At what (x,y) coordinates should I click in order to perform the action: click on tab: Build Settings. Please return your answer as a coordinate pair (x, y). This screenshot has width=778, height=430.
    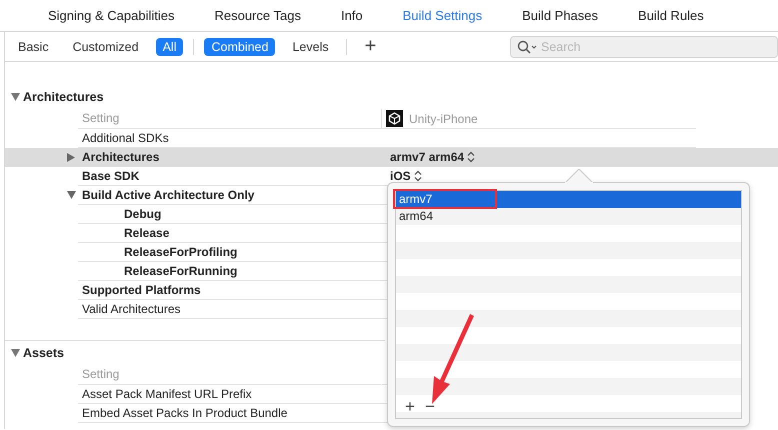
    Looking at the image, I should click on (442, 15).